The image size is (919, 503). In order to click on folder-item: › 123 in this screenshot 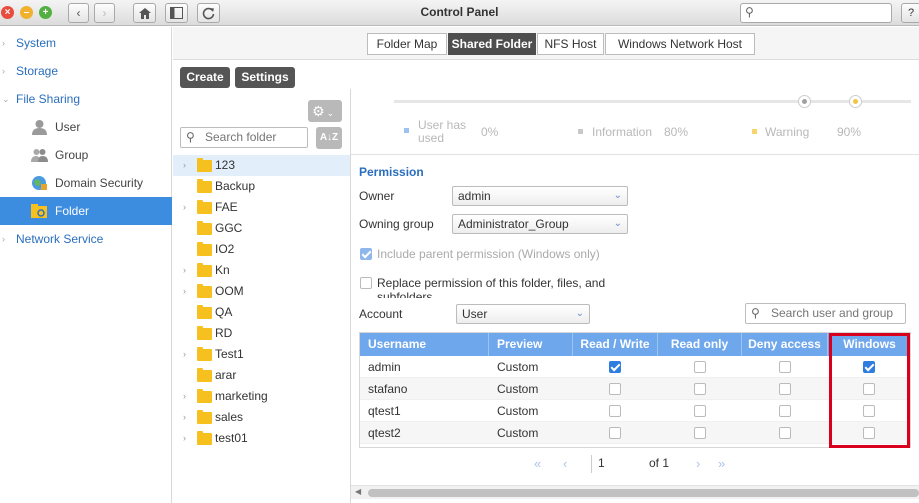, I will do `click(261, 165)`.